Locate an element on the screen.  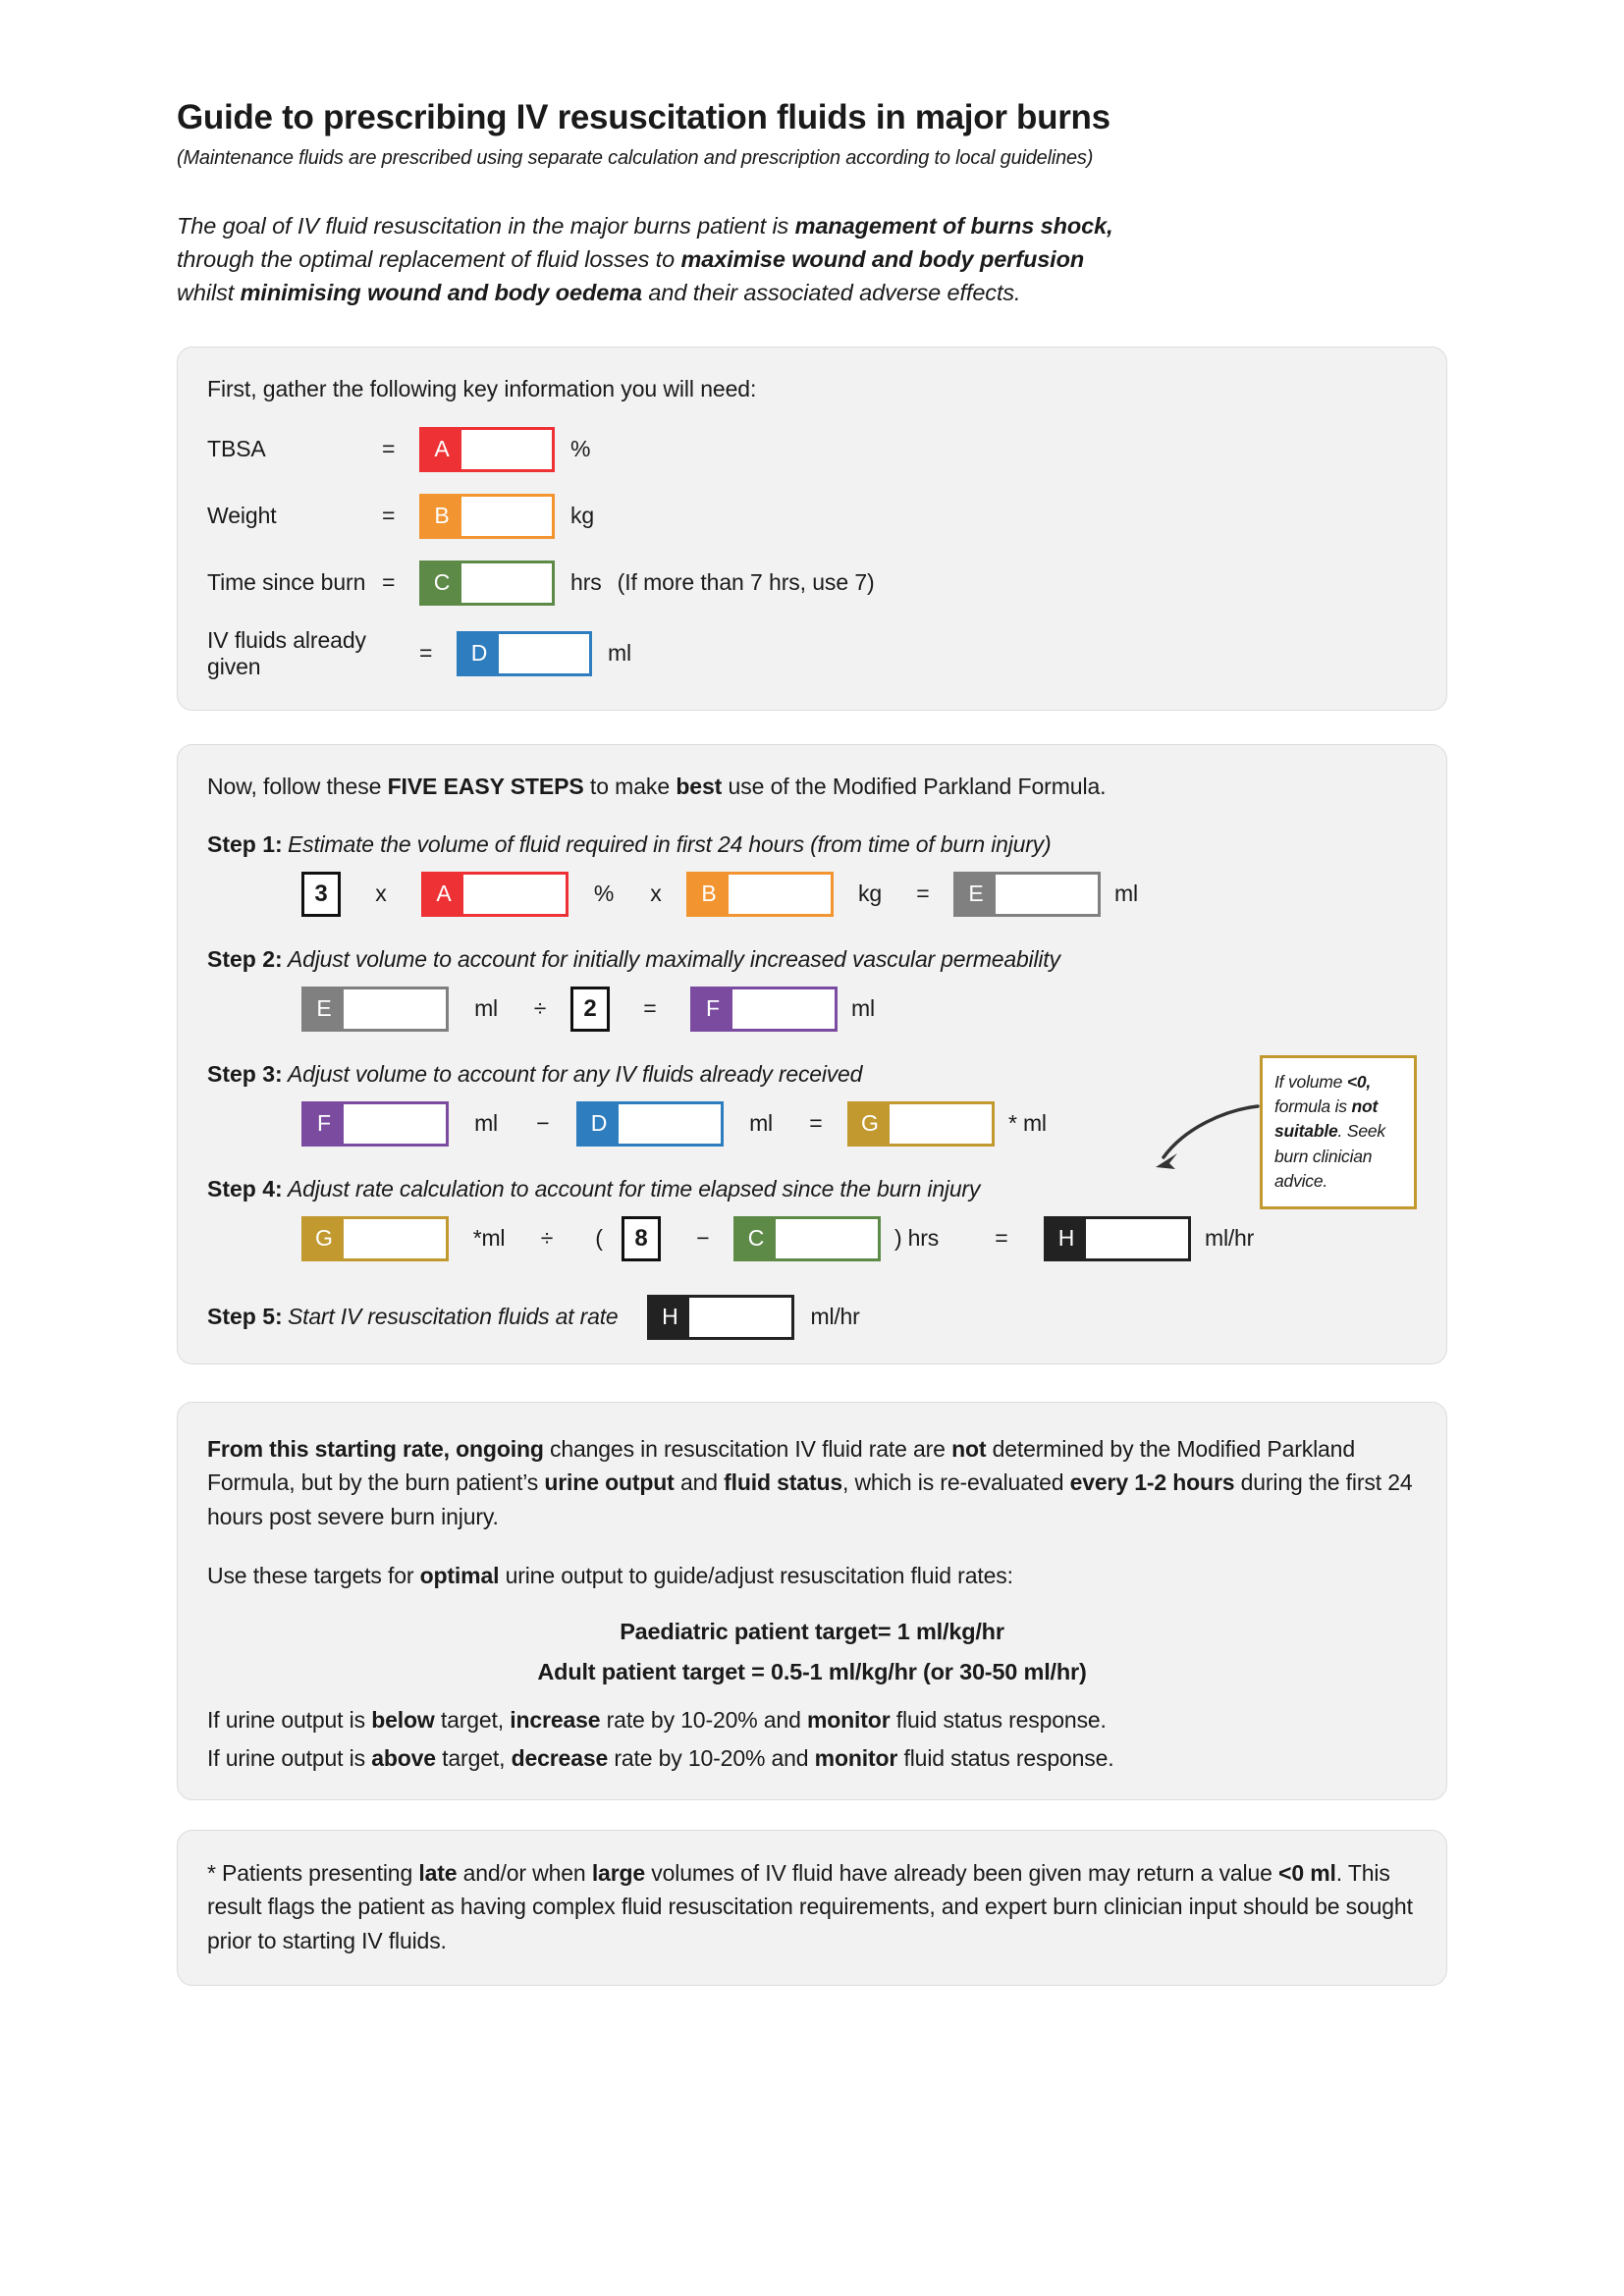
step-5-description: Start IV resuscitation fluids at rate is located at coordinates (453, 1317).